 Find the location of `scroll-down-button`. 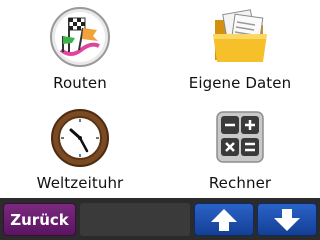

scroll-down-button is located at coordinates (287, 219).